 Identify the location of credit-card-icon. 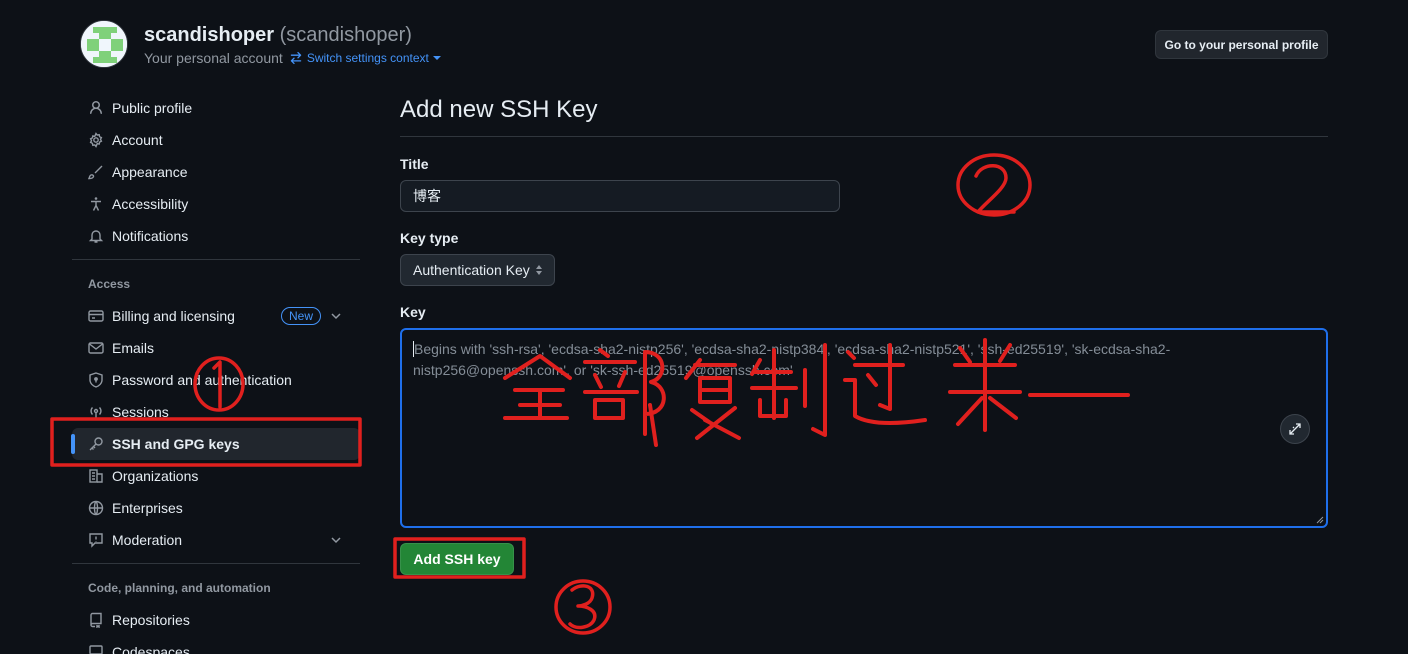
(96, 316).